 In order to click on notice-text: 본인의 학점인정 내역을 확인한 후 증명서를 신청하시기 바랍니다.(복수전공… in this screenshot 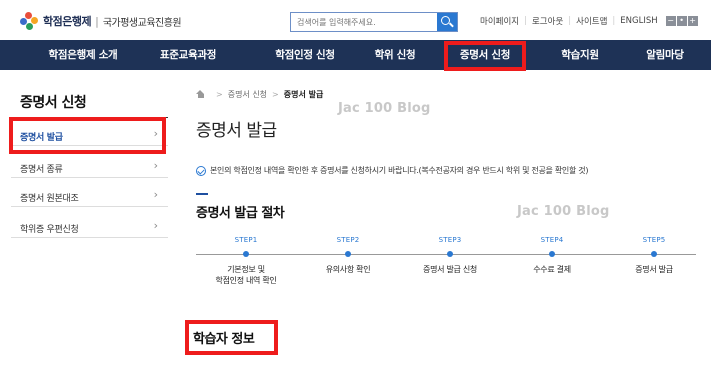, I will do `click(392, 170)`.